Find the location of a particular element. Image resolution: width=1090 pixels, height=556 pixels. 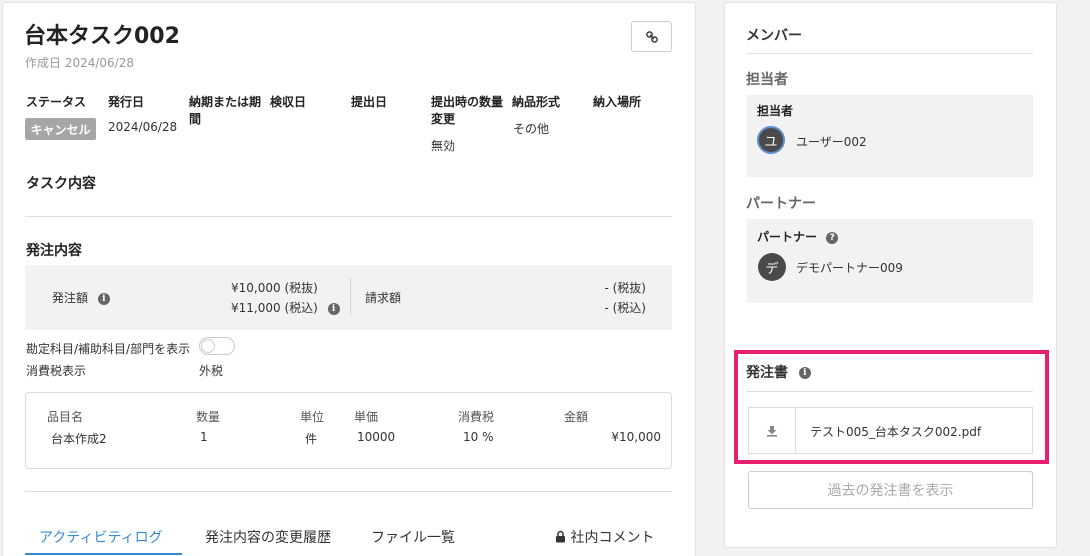

task-content-heading: タスク内容 is located at coordinates (61, 184).